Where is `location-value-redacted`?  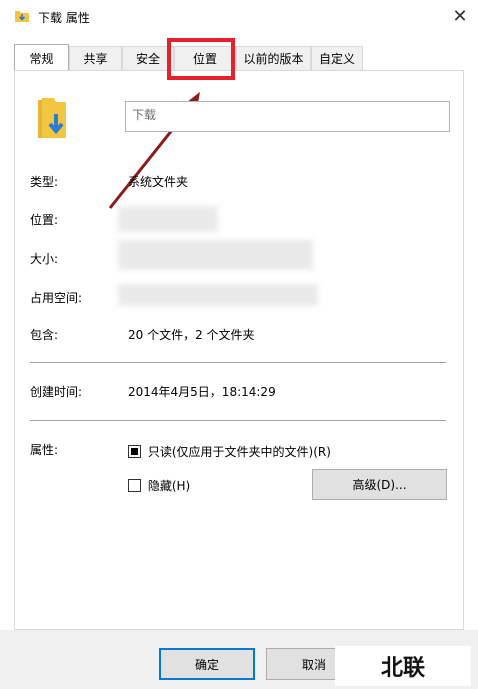
location-value-redacted is located at coordinates (168, 219).